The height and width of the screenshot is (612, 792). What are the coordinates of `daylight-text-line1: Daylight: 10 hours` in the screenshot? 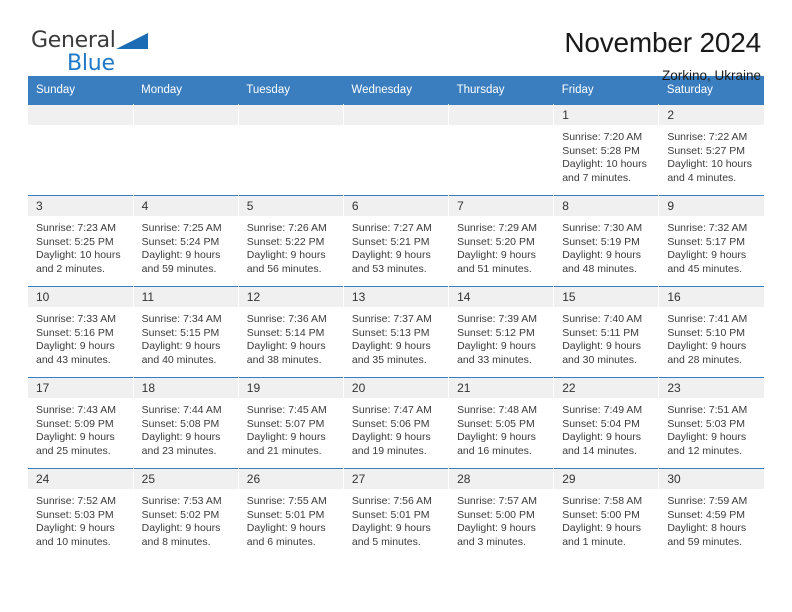 It's located at (78, 255).